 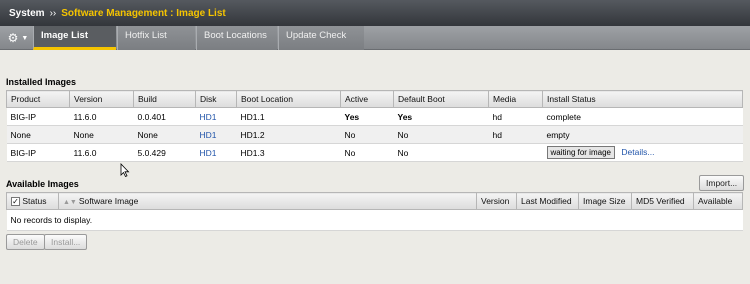 What do you see at coordinates (441, 116) in the screenshot?
I see `cell-default-boot: Yes` at bounding box center [441, 116].